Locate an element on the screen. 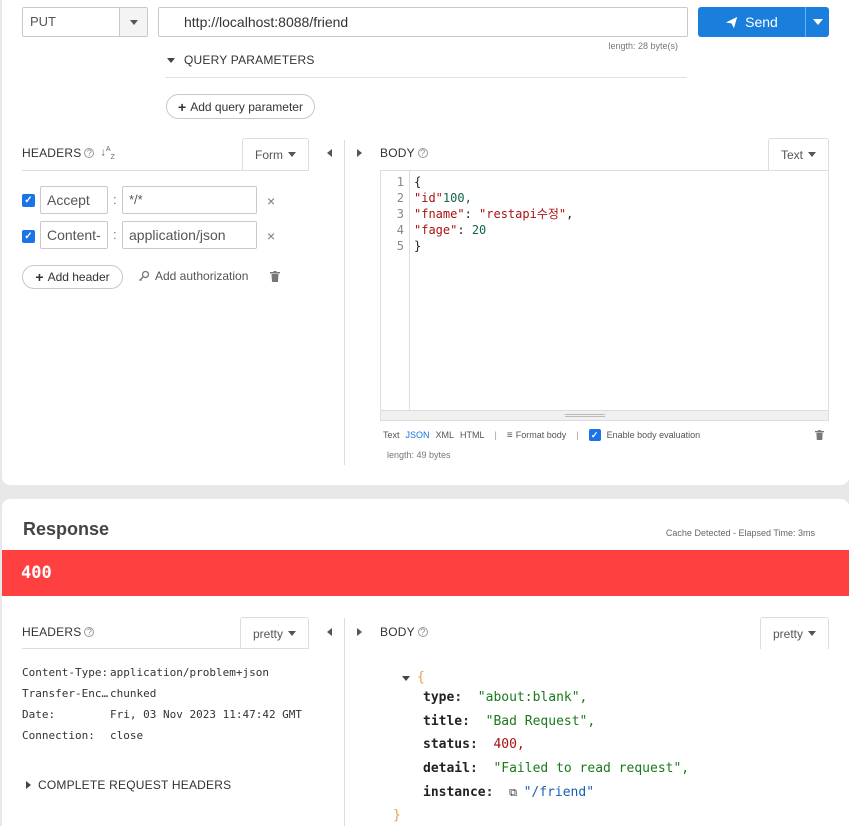 The height and width of the screenshot is (826, 849). header-name-input: Accept is located at coordinates (74, 200).